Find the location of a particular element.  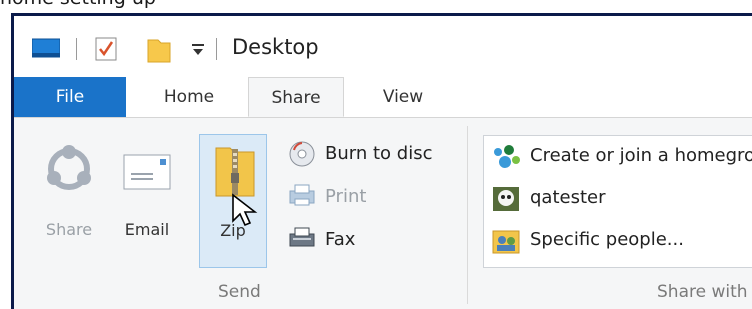

user-icon is located at coordinates (506, 201).